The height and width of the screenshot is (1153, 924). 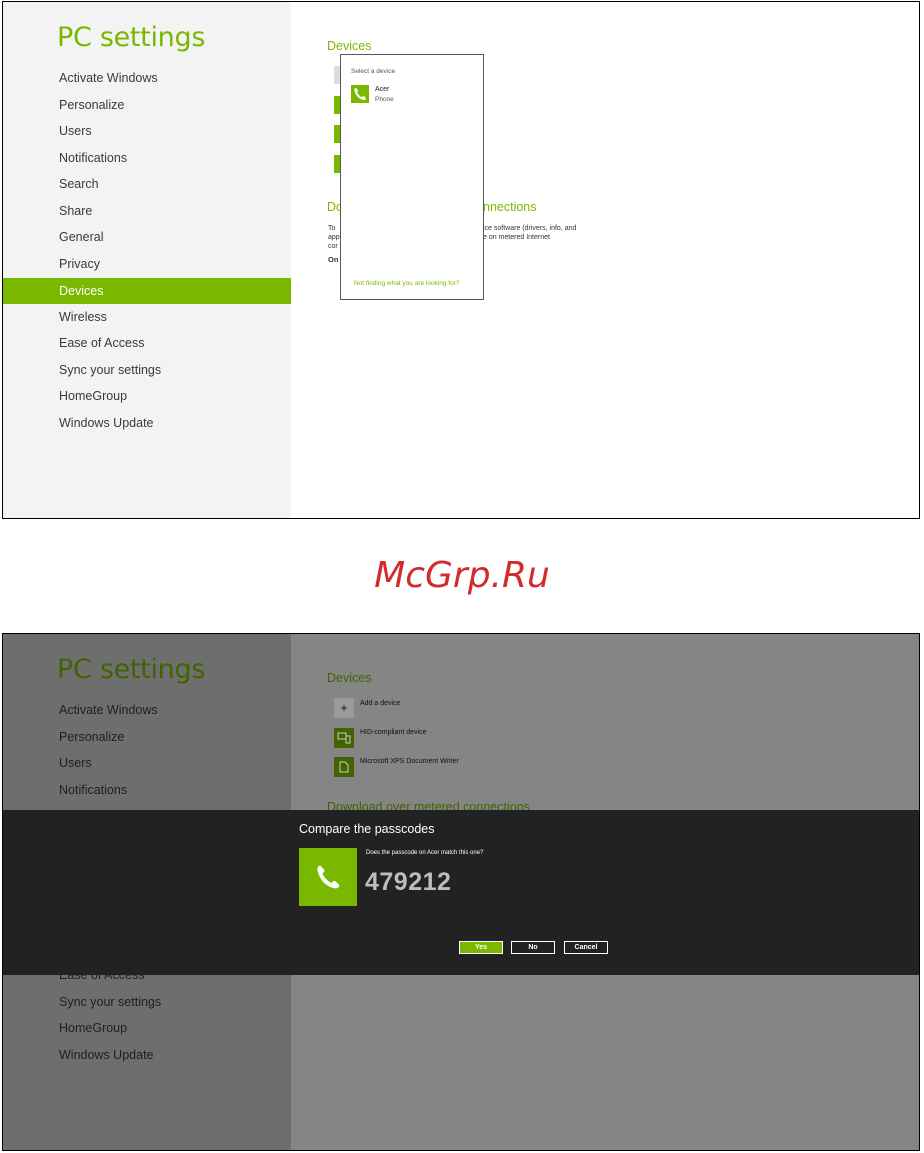 What do you see at coordinates (333, 259) in the screenshot?
I see `metered-toggle-label: On` at bounding box center [333, 259].